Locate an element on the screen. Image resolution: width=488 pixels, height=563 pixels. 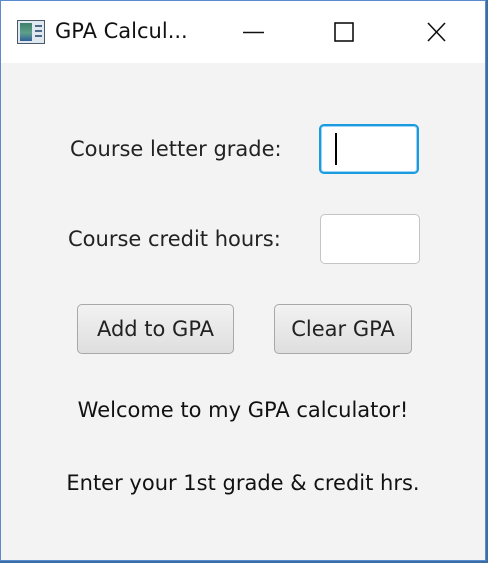
add-to-gpa-button: Add to GPA is located at coordinates (155, 329).